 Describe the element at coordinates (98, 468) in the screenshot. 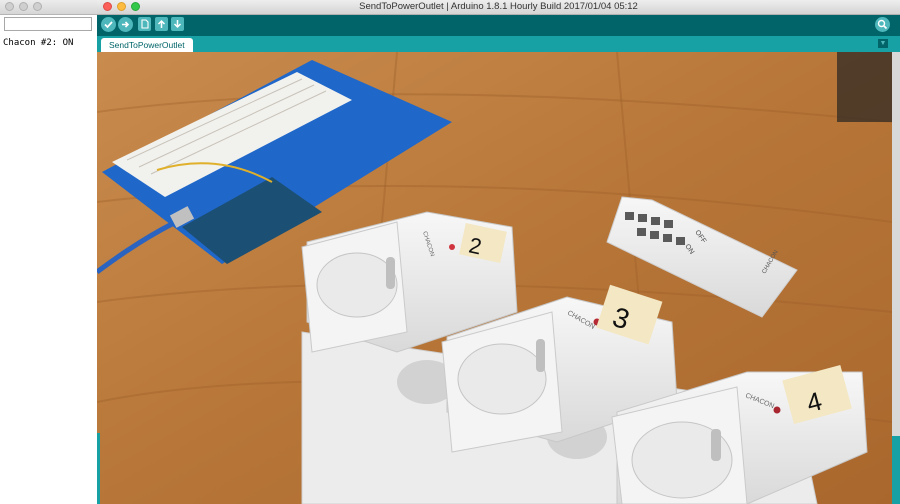

I see `console-edge` at that location.